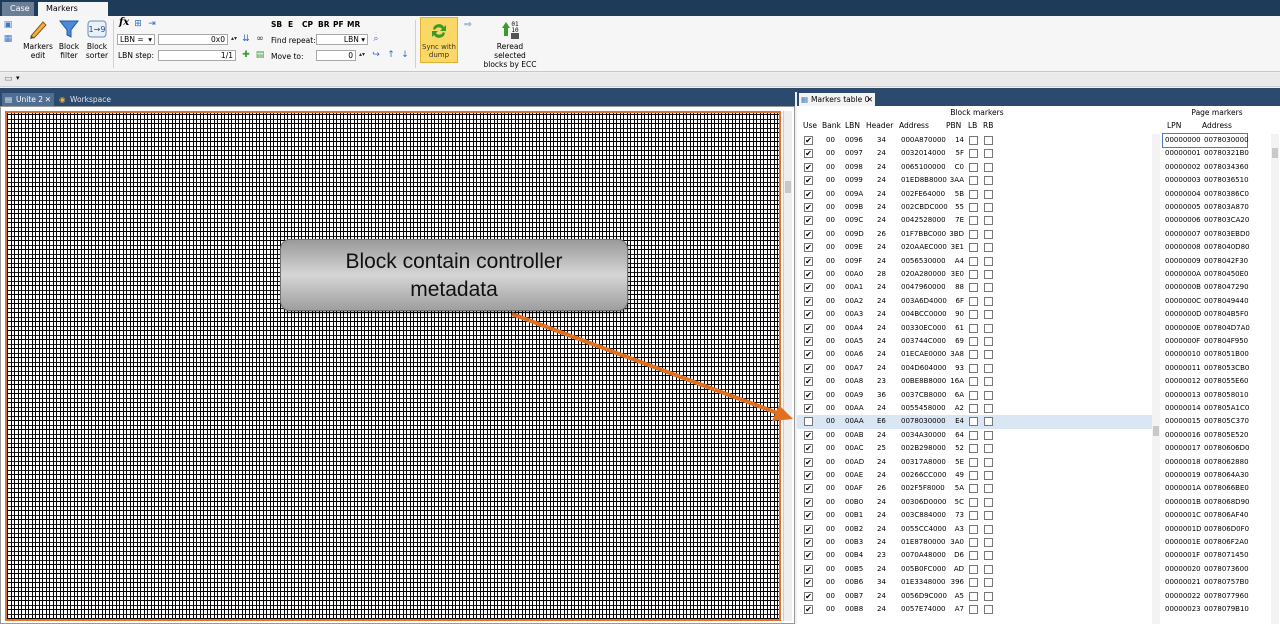  I want to click on table-row: 00000009 0078042F30, so click(1205, 261).